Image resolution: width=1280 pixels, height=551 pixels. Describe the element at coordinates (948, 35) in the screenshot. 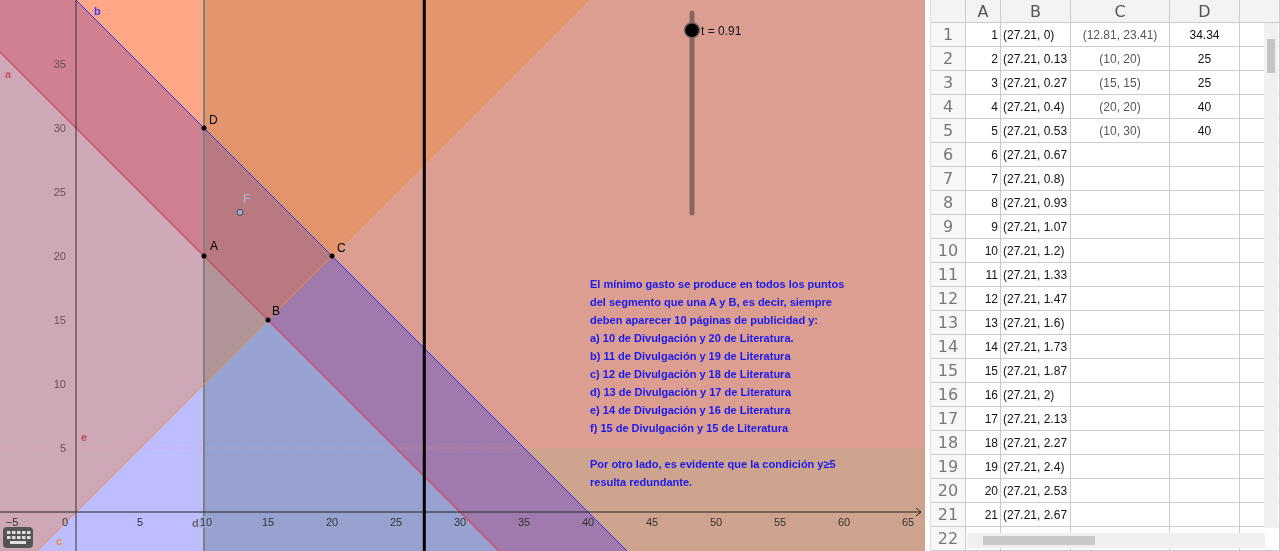

I see `row-header: 1` at that location.